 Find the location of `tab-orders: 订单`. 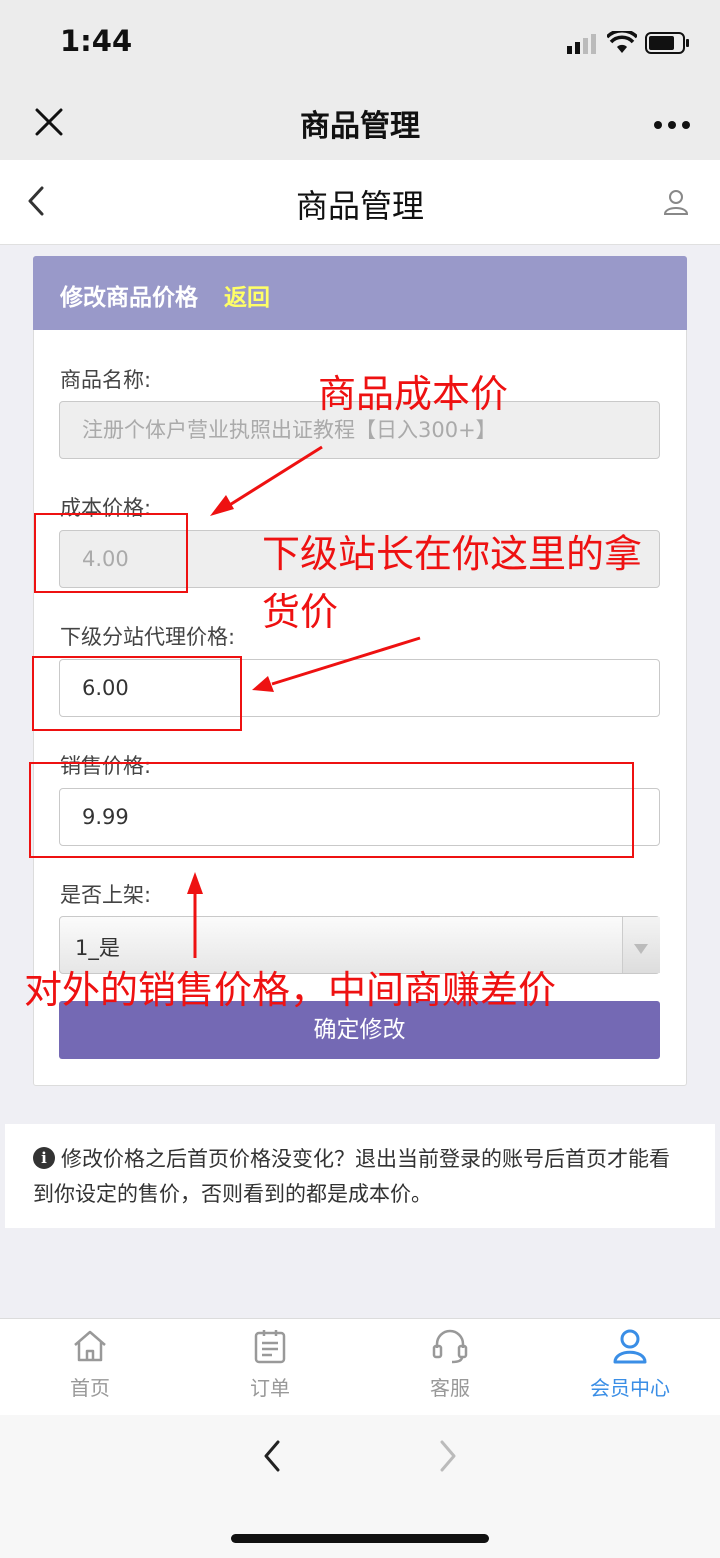

tab-orders: 订单 is located at coordinates (270, 1366).